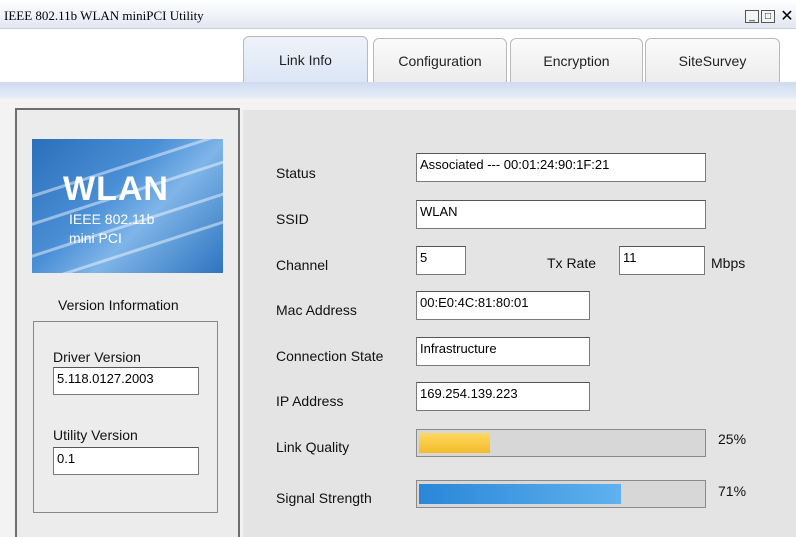 This screenshot has width=796, height=537. I want to click on link-quality-percent: 25%, so click(732, 439).